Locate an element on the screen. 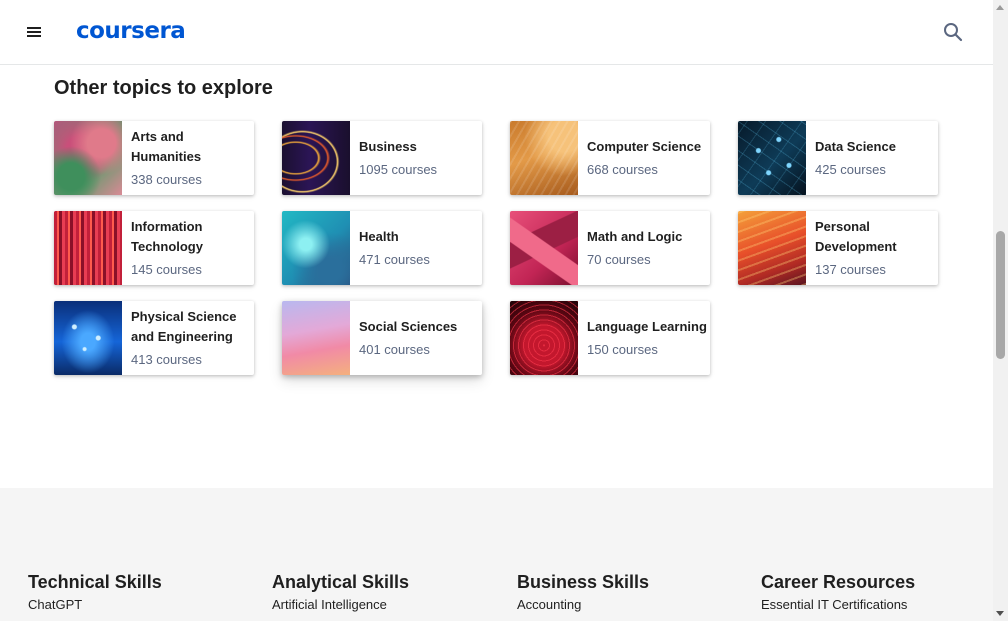 The width and height of the screenshot is (1008, 621). topic-title: Language Learning is located at coordinates (647, 326).